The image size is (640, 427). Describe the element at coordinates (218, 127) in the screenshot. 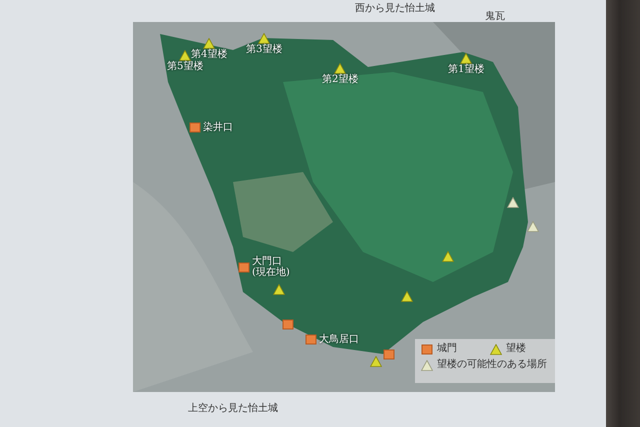

I see `map-label: 染井口` at that location.